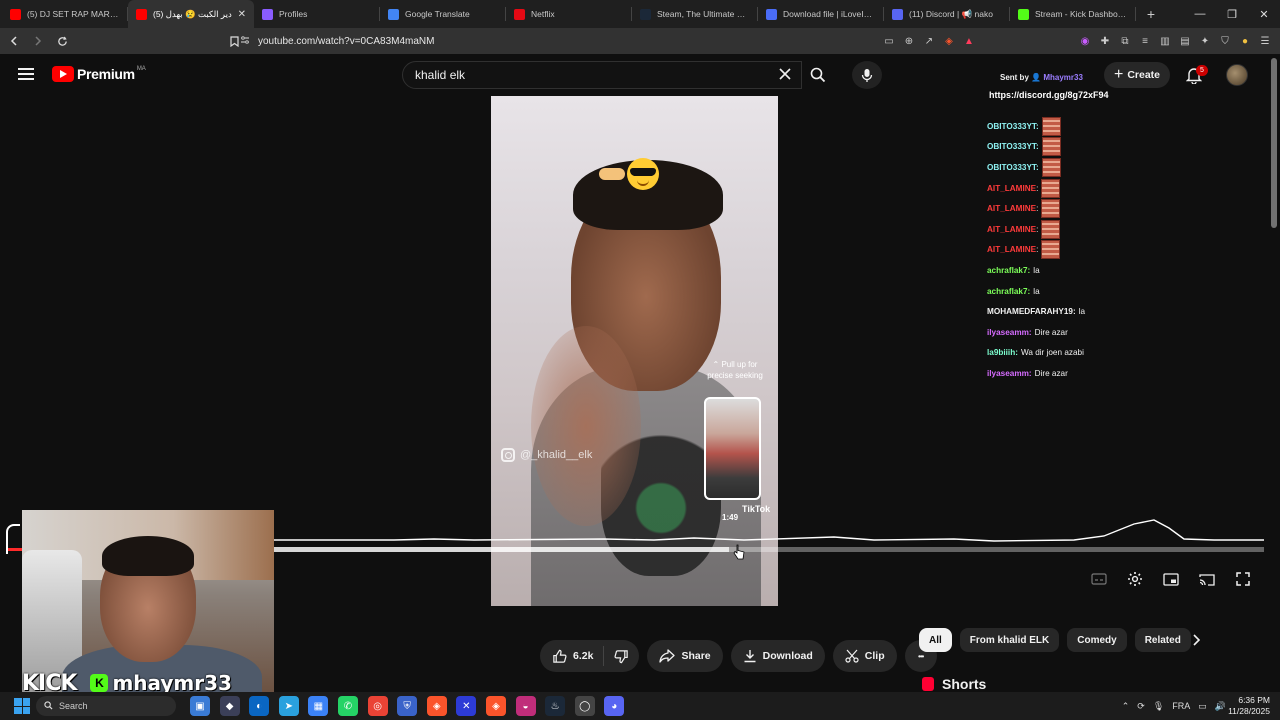 Image resolution: width=1280 pixels, height=720 pixels. What do you see at coordinates (821, 14) in the screenshot?
I see `browser-tab: Download file | iLoveIMG` at bounding box center [821, 14].